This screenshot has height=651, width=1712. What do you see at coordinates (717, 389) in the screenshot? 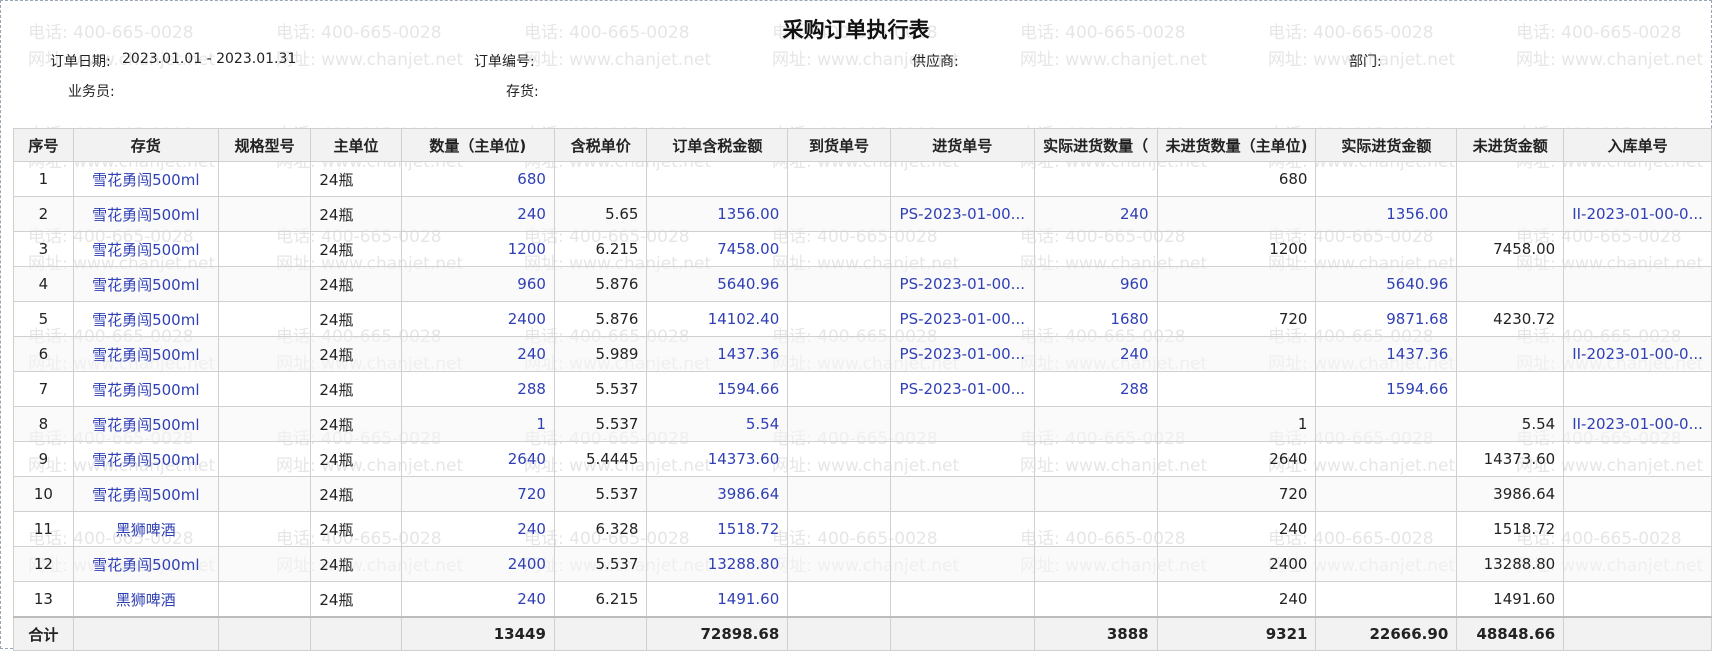
I see `cell-amount: 1594.66` at bounding box center [717, 389].